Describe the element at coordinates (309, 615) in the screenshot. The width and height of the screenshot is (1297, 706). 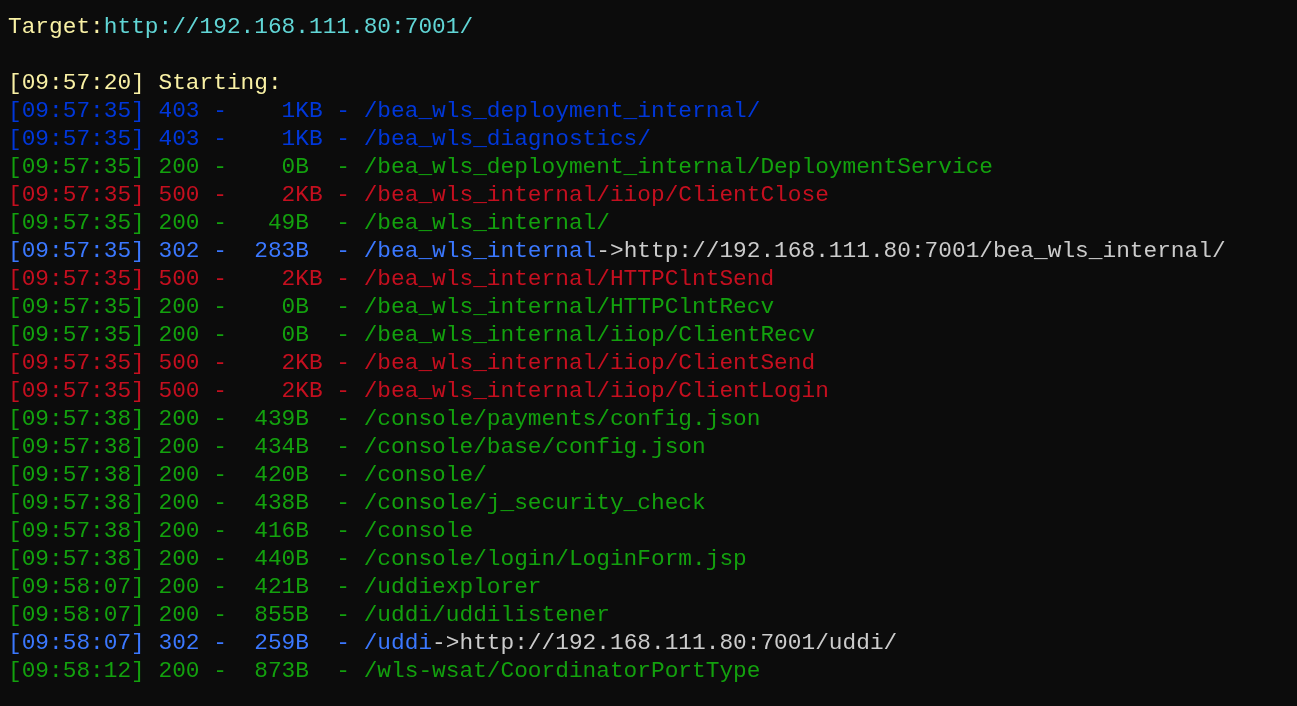
I see `log-line: [09:58:07] 200 - 855B - /uddi/uddilistener` at that location.